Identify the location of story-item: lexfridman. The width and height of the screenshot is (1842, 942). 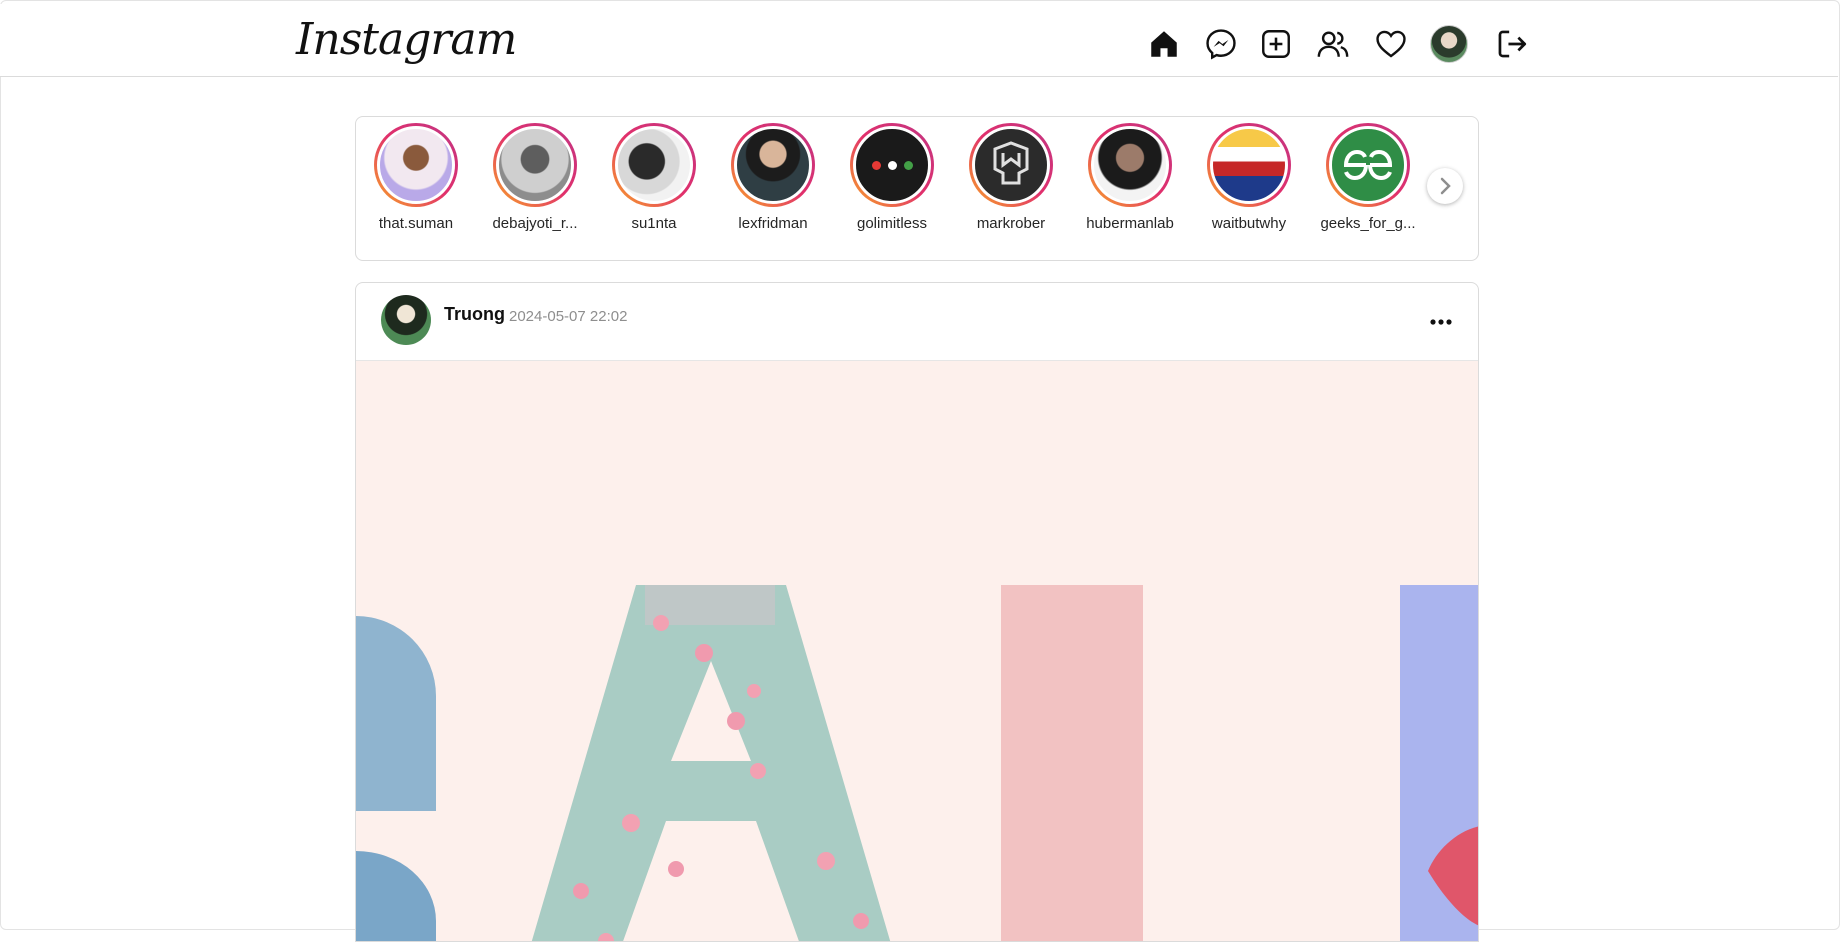
(773, 177).